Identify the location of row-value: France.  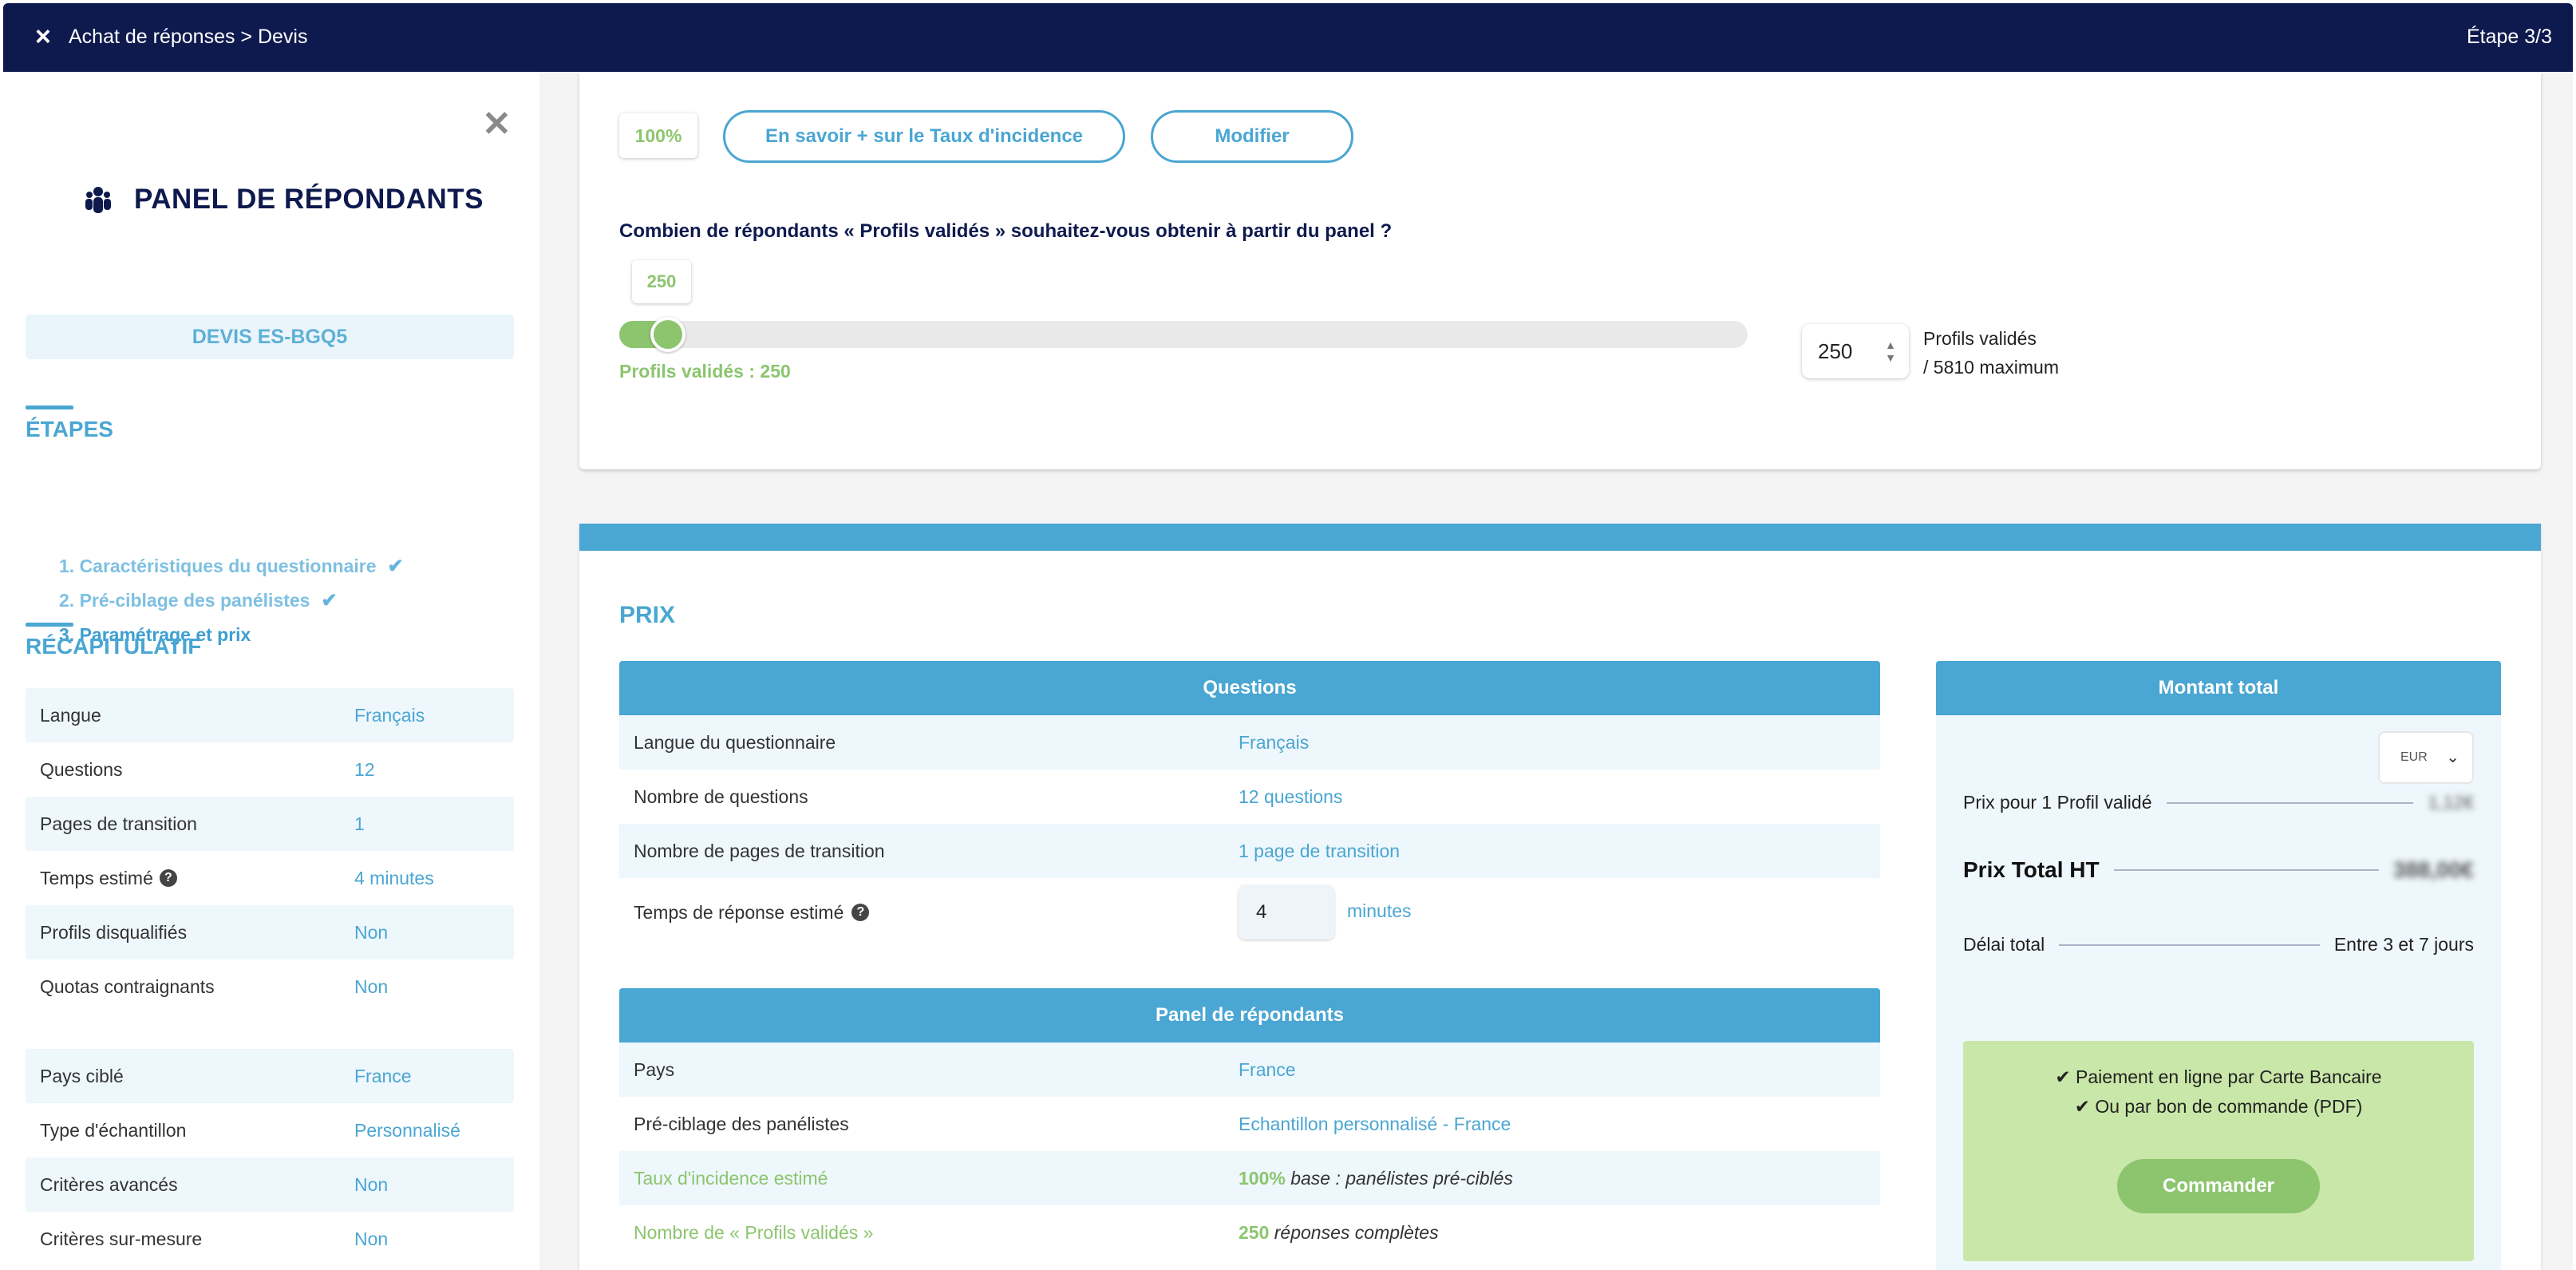
(1267, 1069).